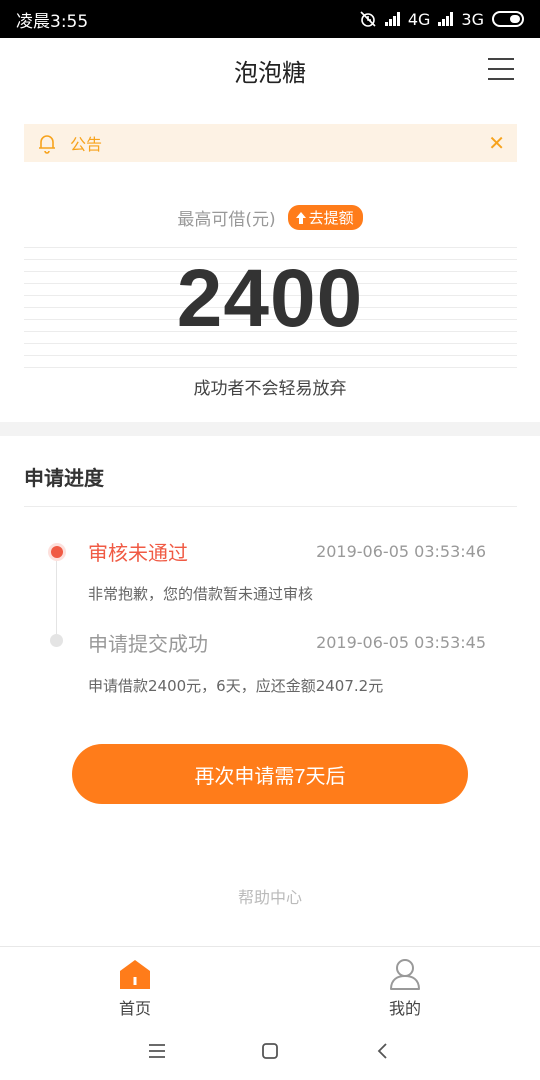  I want to click on tab-bar: 首页 我的, so click(270, 984).